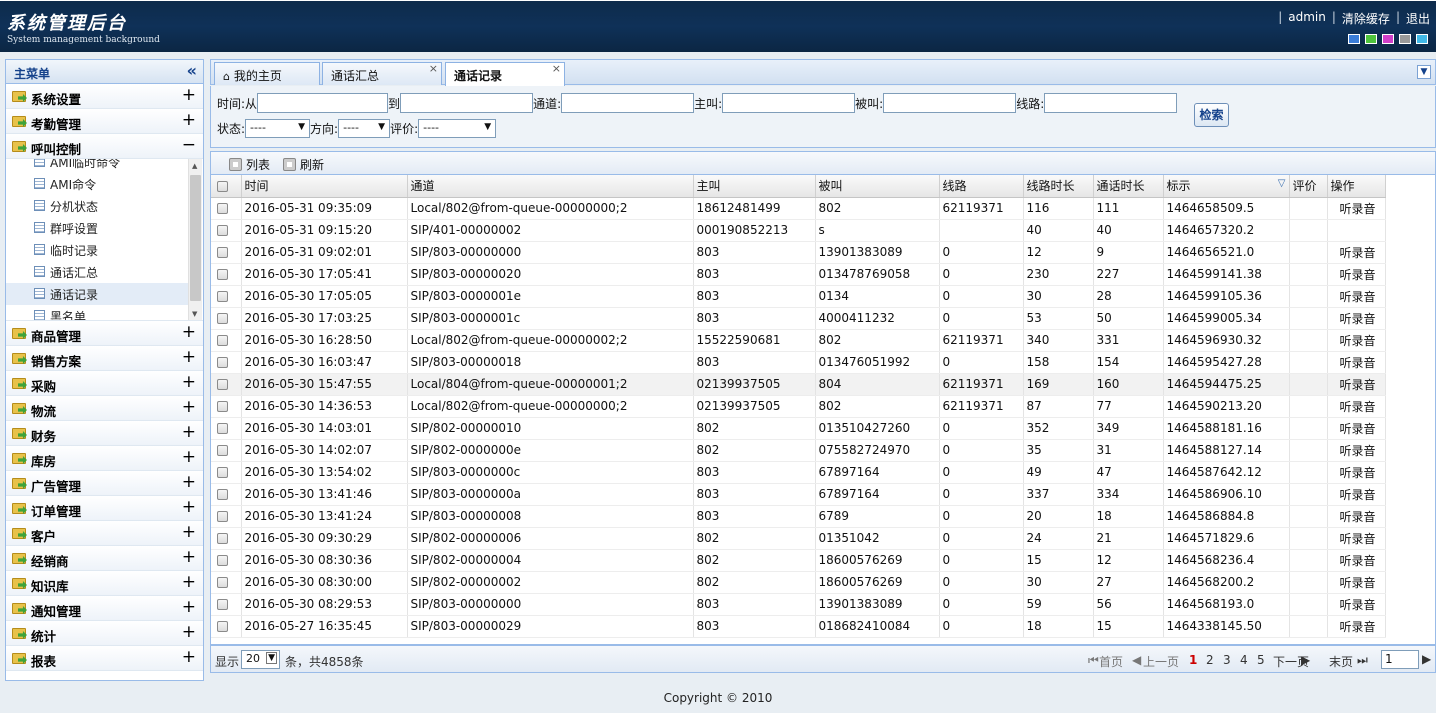  What do you see at coordinates (1211, 115) in the screenshot?
I see `search-button: 检索` at bounding box center [1211, 115].